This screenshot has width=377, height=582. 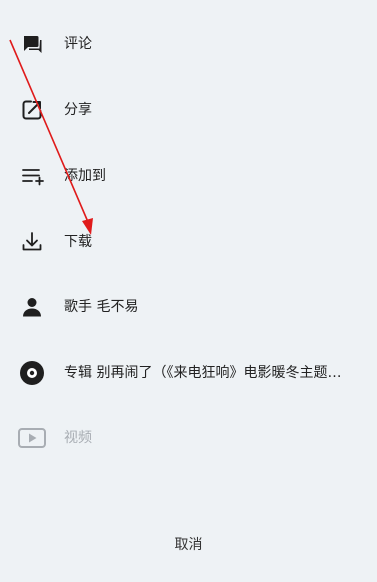 What do you see at coordinates (78, 110) in the screenshot?
I see `menu-item-label: 分享` at bounding box center [78, 110].